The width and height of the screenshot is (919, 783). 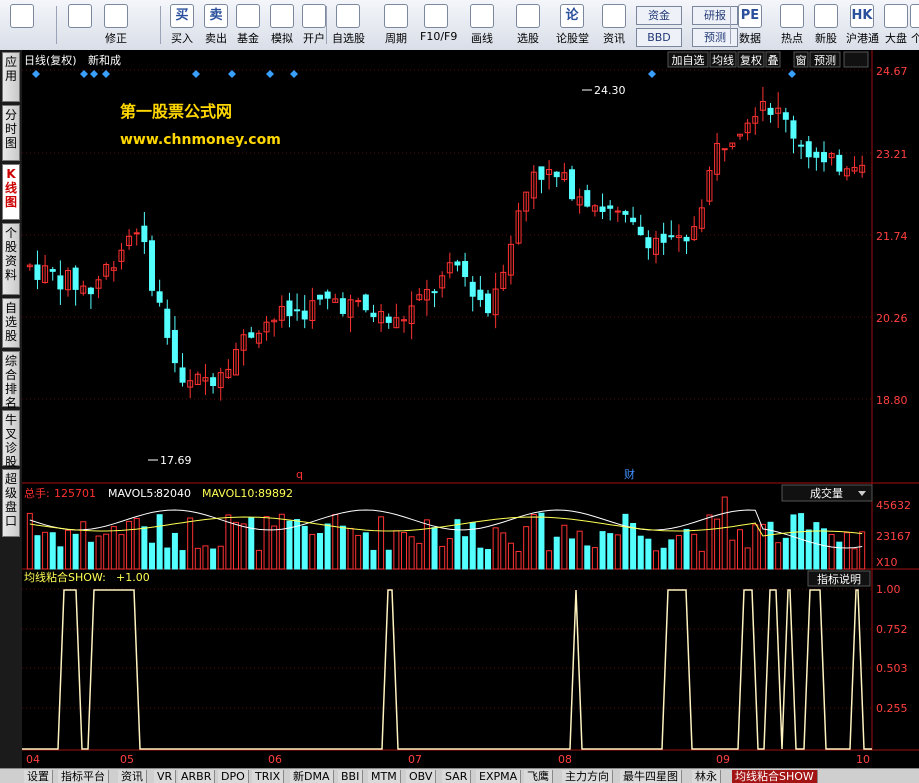 What do you see at coordinates (384, 776) in the screenshot?
I see `bottom-tab-9: MTM` at bounding box center [384, 776].